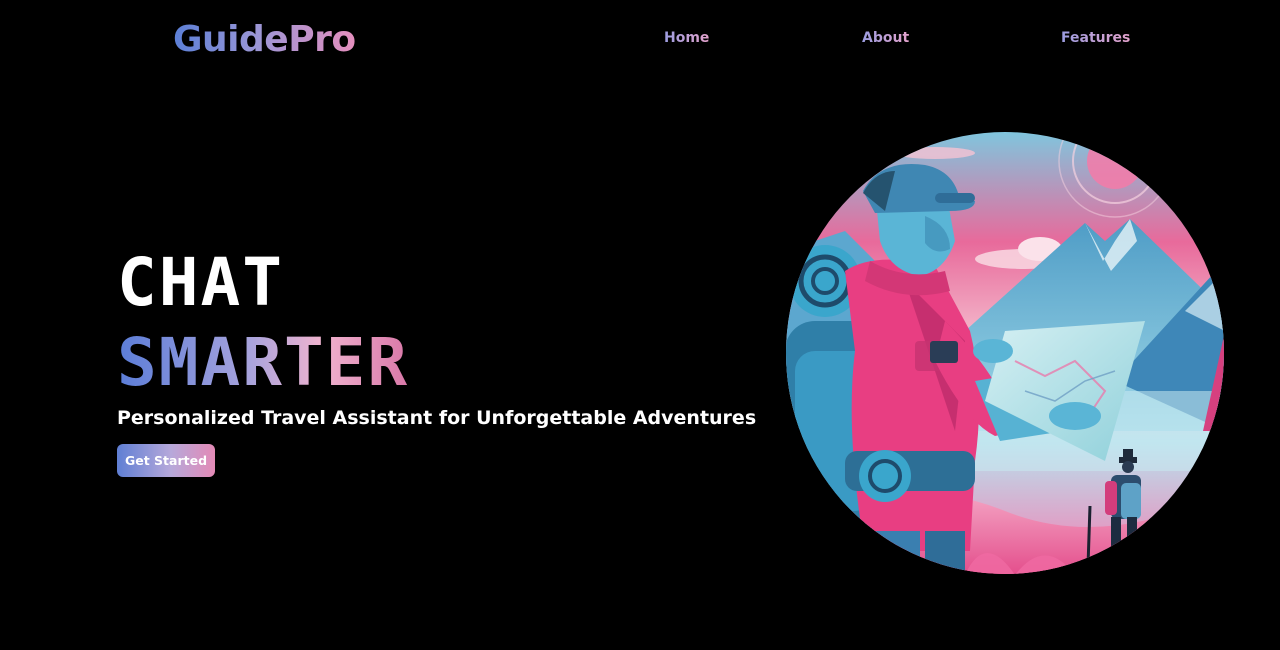 The width and height of the screenshot is (1280, 650). I want to click on nav-link-about: About, so click(885, 38).